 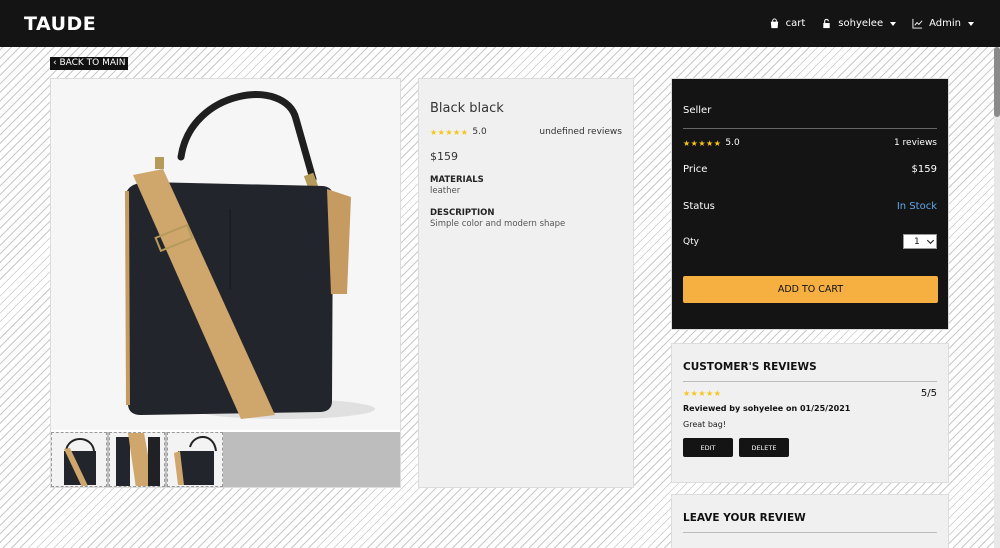 What do you see at coordinates (764, 447) in the screenshot?
I see `delete-review-button: DELETE` at bounding box center [764, 447].